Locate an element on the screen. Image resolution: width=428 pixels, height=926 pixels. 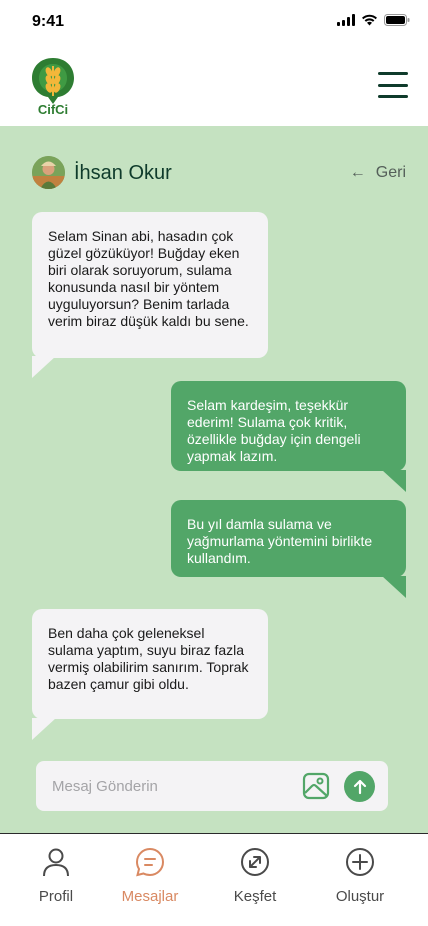
contact-avatar is located at coordinates (48, 172).